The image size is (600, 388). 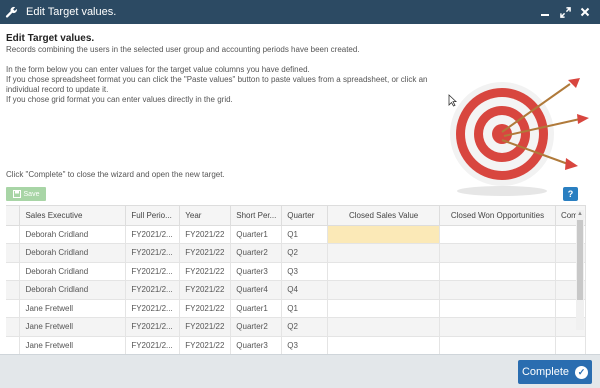 What do you see at coordinates (50, 38) in the screenshot?
I see `page-heading: Edit Target values.` at bounding box center [50, 38].